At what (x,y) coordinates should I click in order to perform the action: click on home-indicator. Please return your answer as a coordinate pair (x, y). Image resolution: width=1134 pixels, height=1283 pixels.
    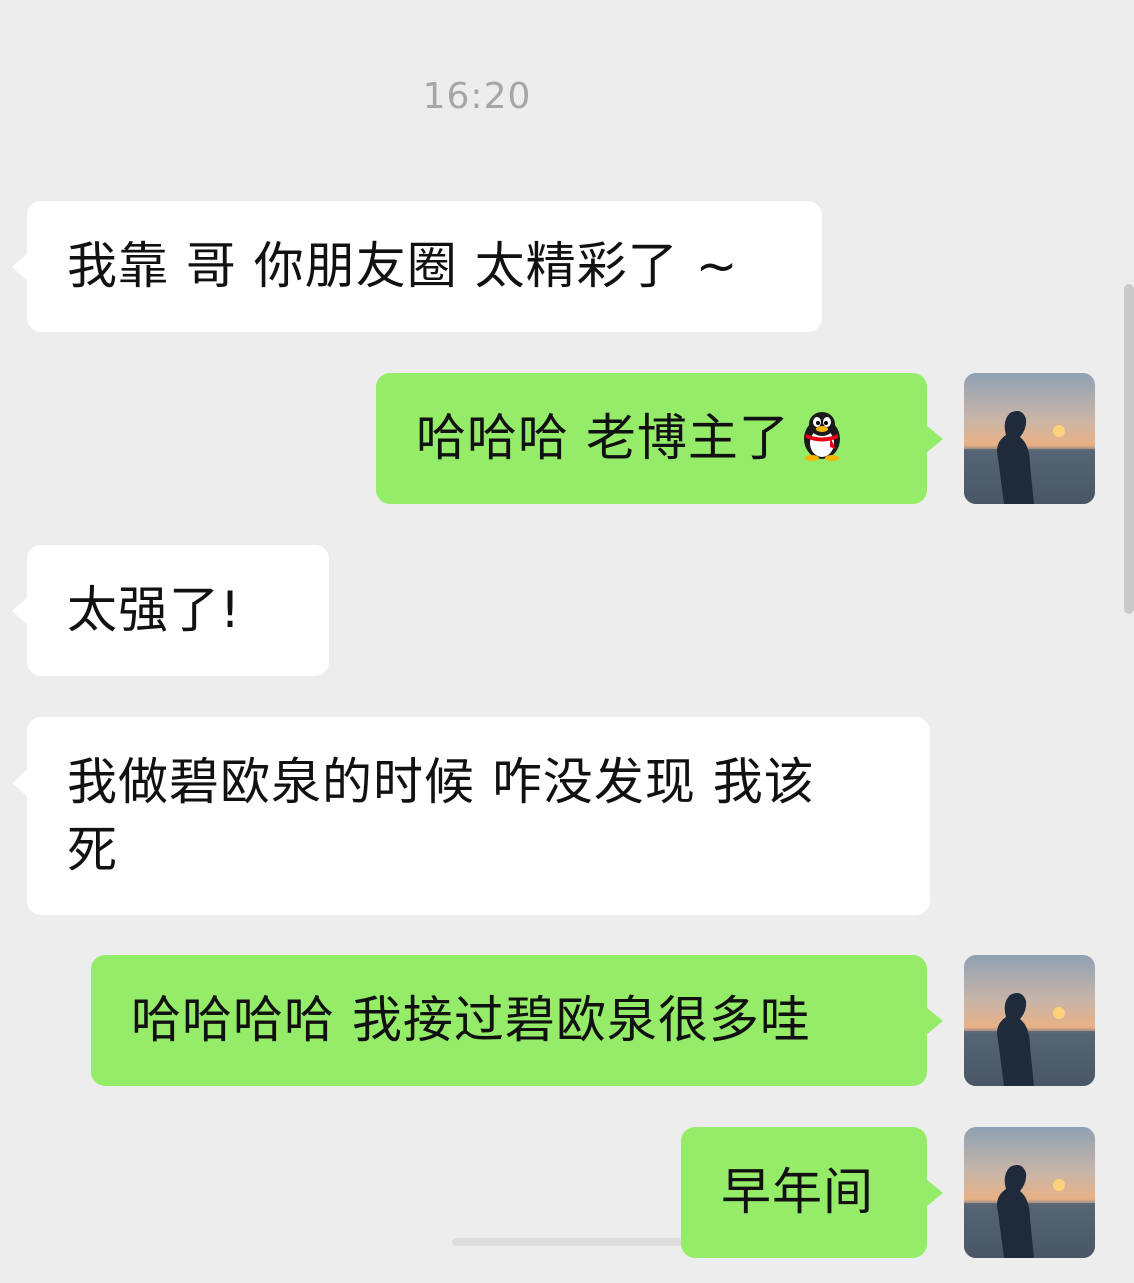
    Looking at the image, I should click on (567, 1242).